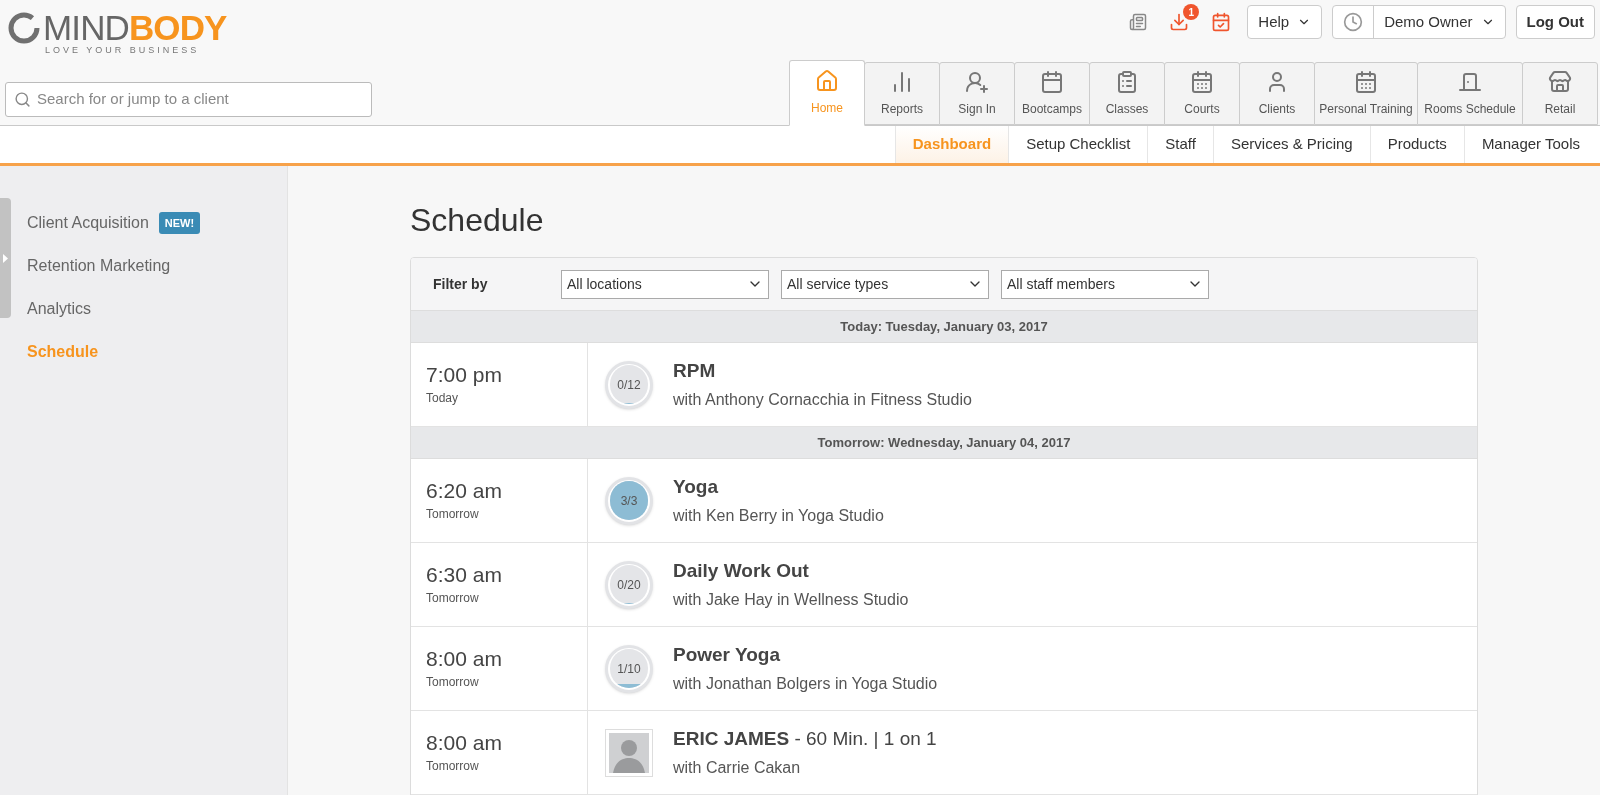 This screenshot has width=1600, height=795. I want to click on subnav-link: Manager Tools, so click(1530, 144).